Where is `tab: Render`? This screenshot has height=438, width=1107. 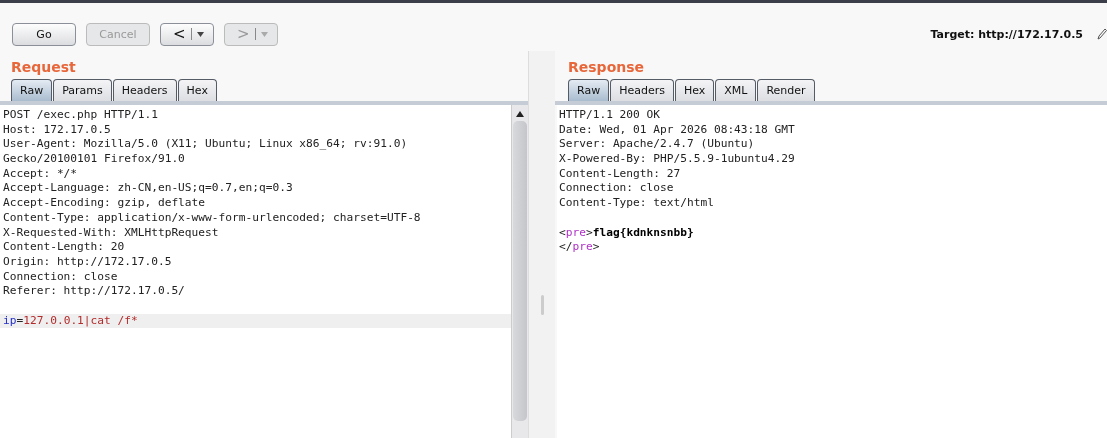 tab: Render is located at coordinates (786, 90).